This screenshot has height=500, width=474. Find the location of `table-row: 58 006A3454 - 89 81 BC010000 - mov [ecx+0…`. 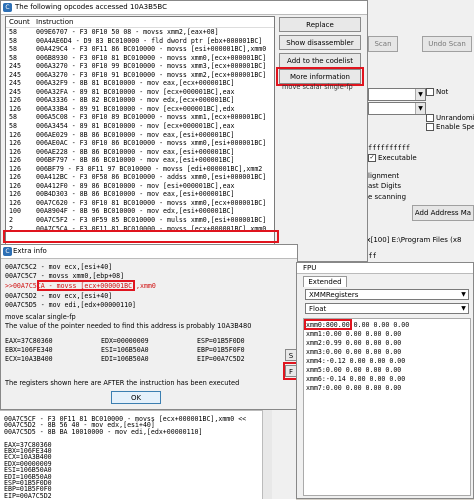

table-row: 58 006A3454 - 89 81 BC010000 - mov [ecx+0… is located at coordinates (140, 126).